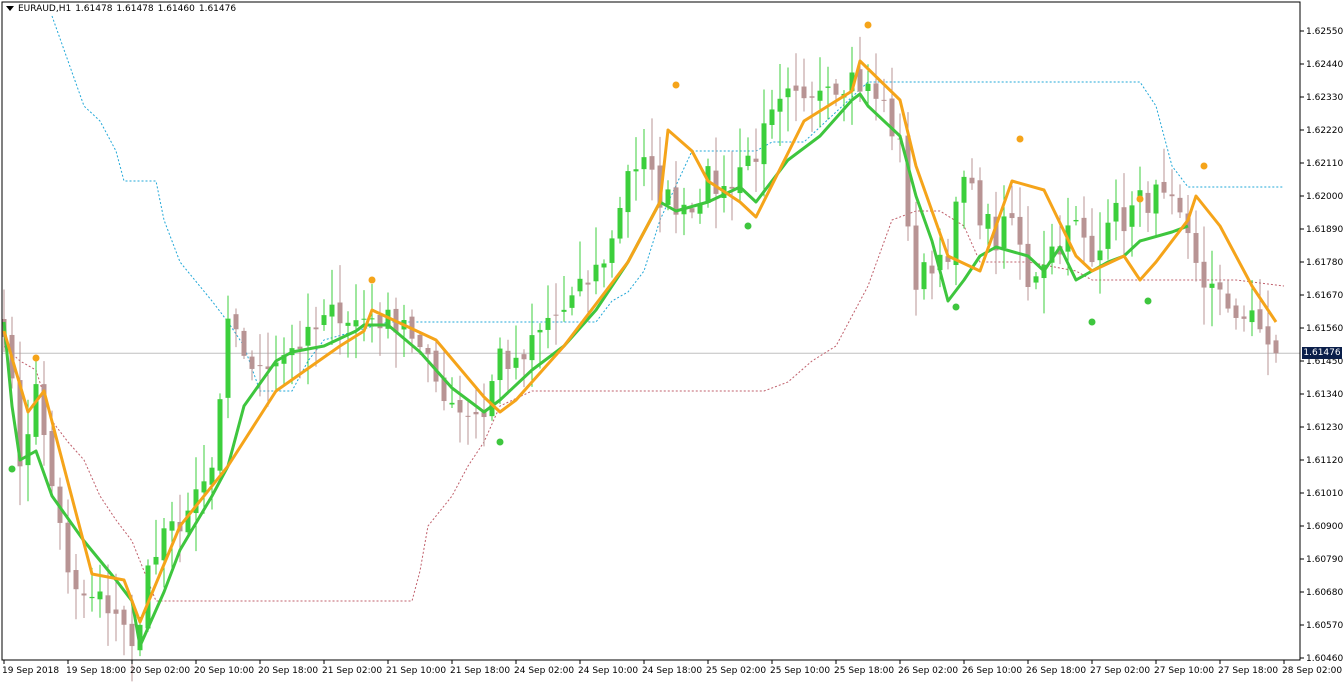  I want to click on x-tick-label: 20 Sep 18:00, so click(288, 671).